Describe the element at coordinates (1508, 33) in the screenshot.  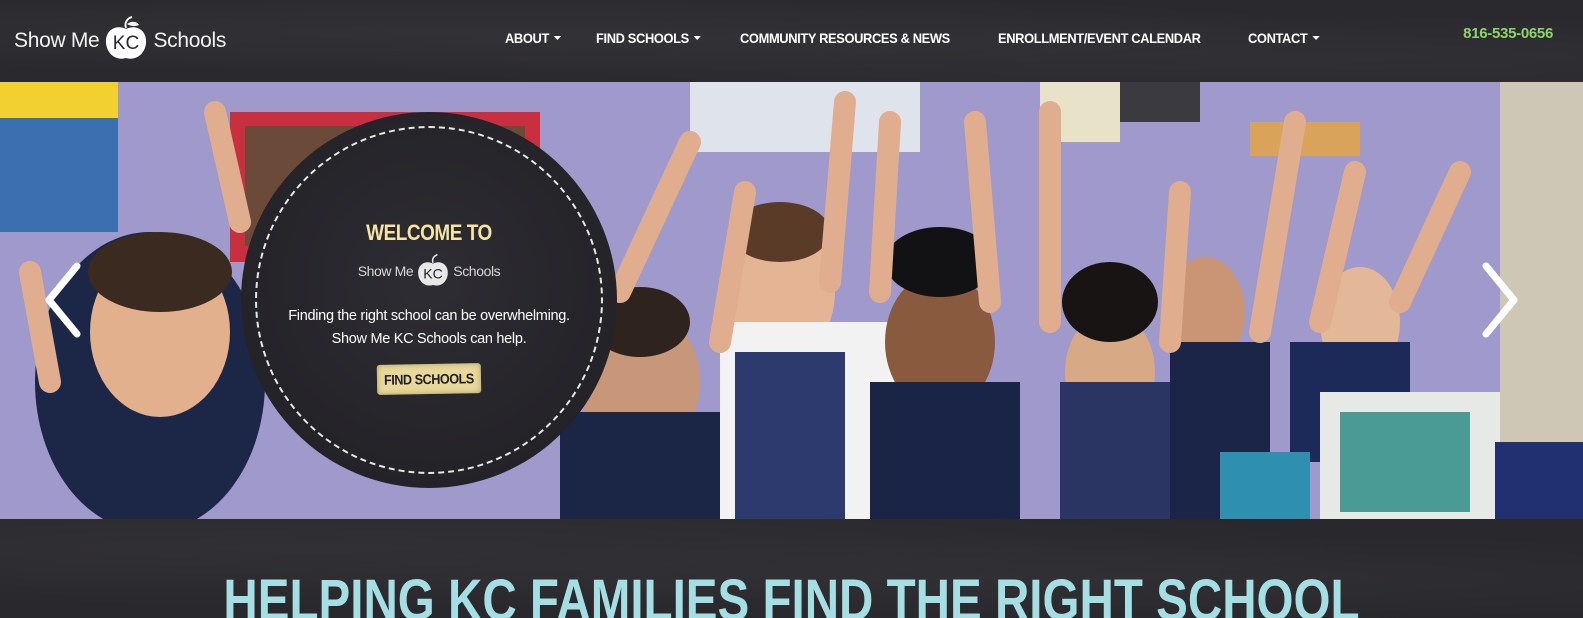
I see `phone-number: 816-535-0656` at that location.